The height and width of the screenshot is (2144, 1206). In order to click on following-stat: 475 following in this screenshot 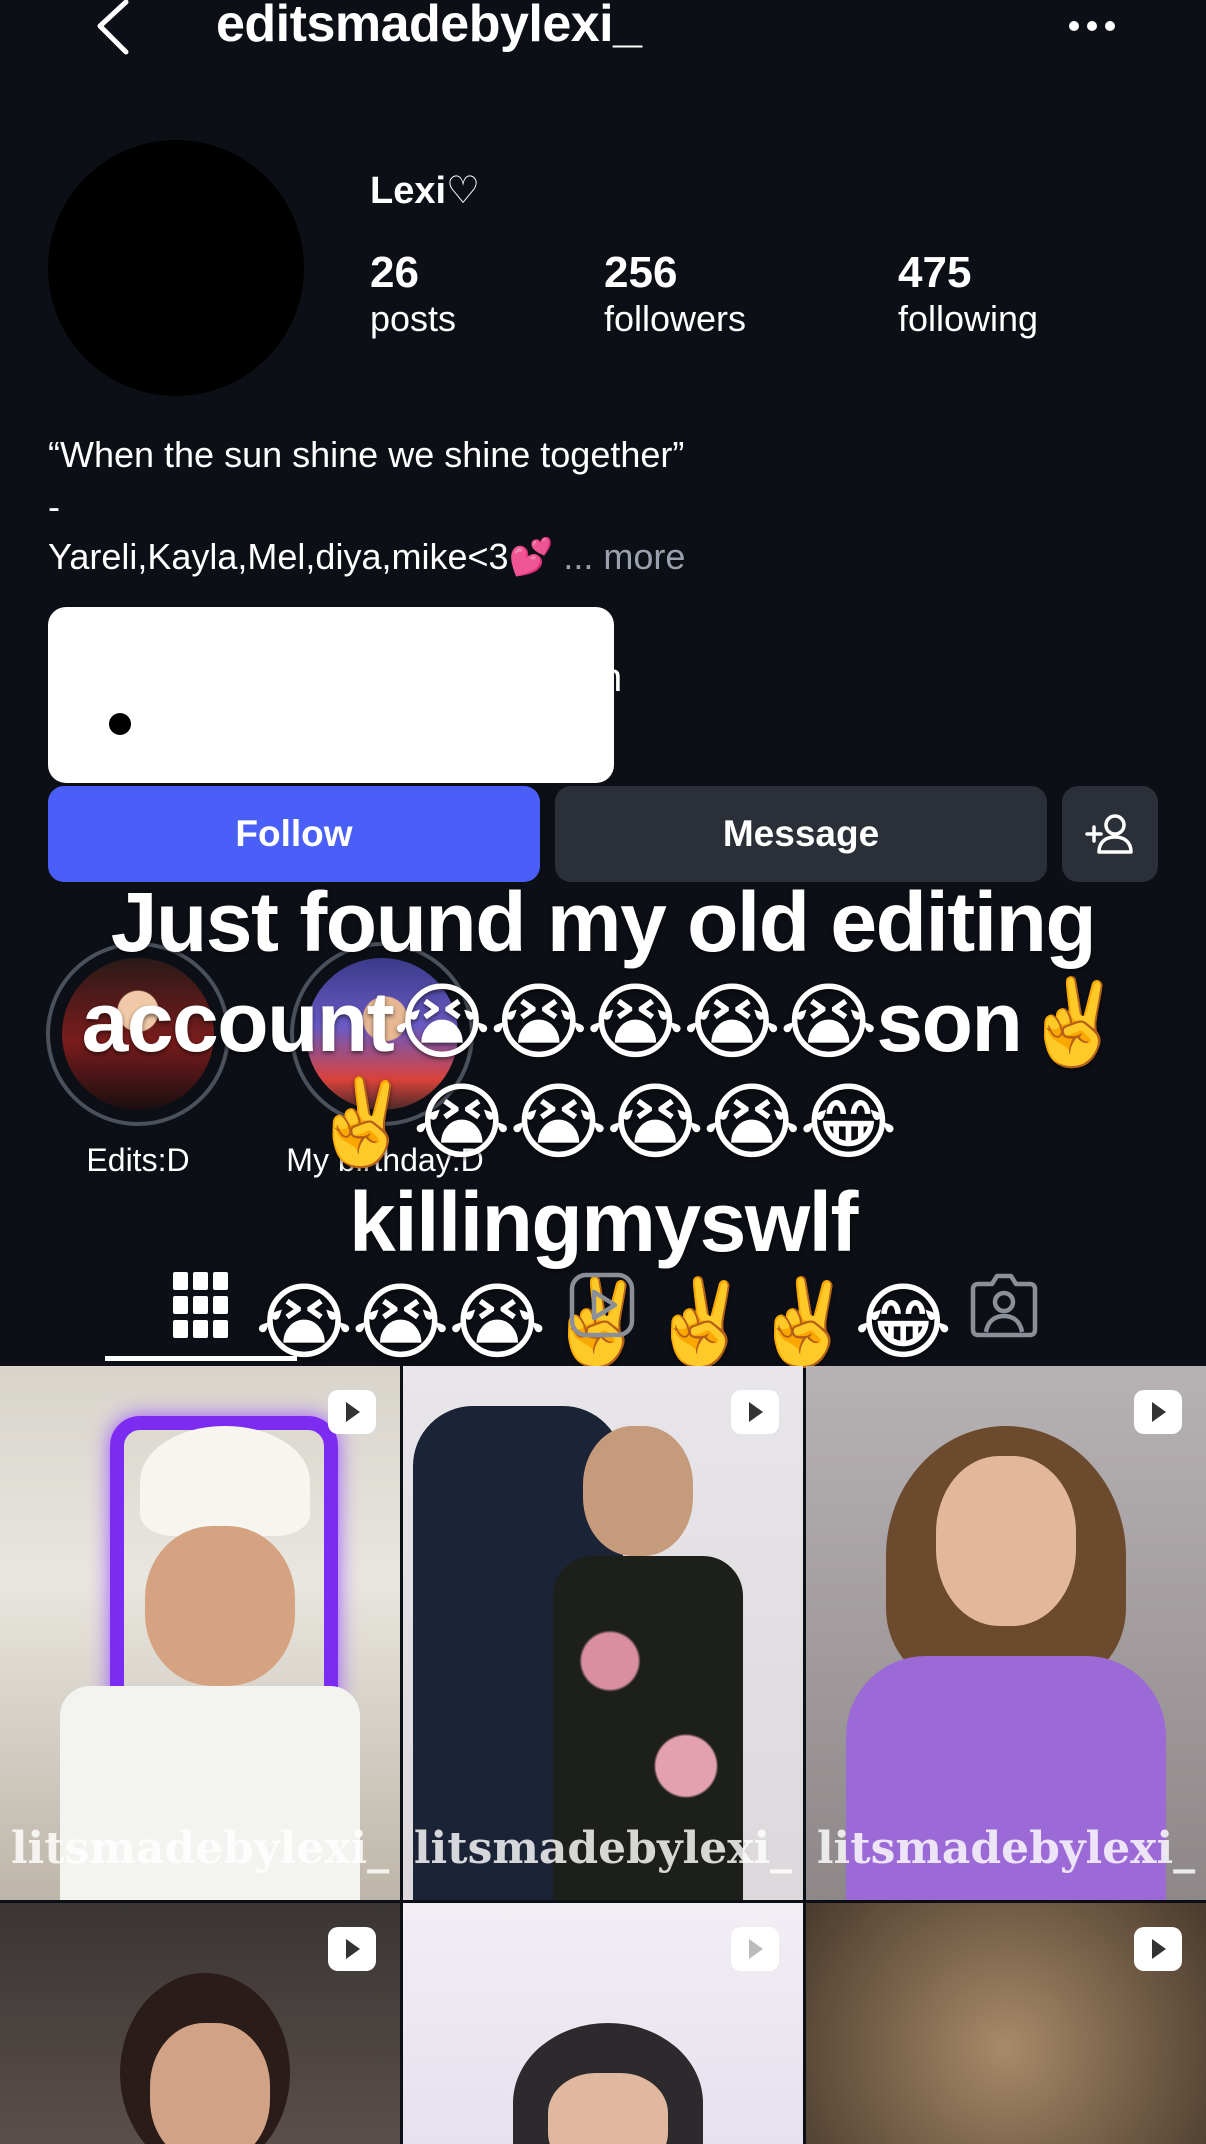, I will do `click(968, 294)`.